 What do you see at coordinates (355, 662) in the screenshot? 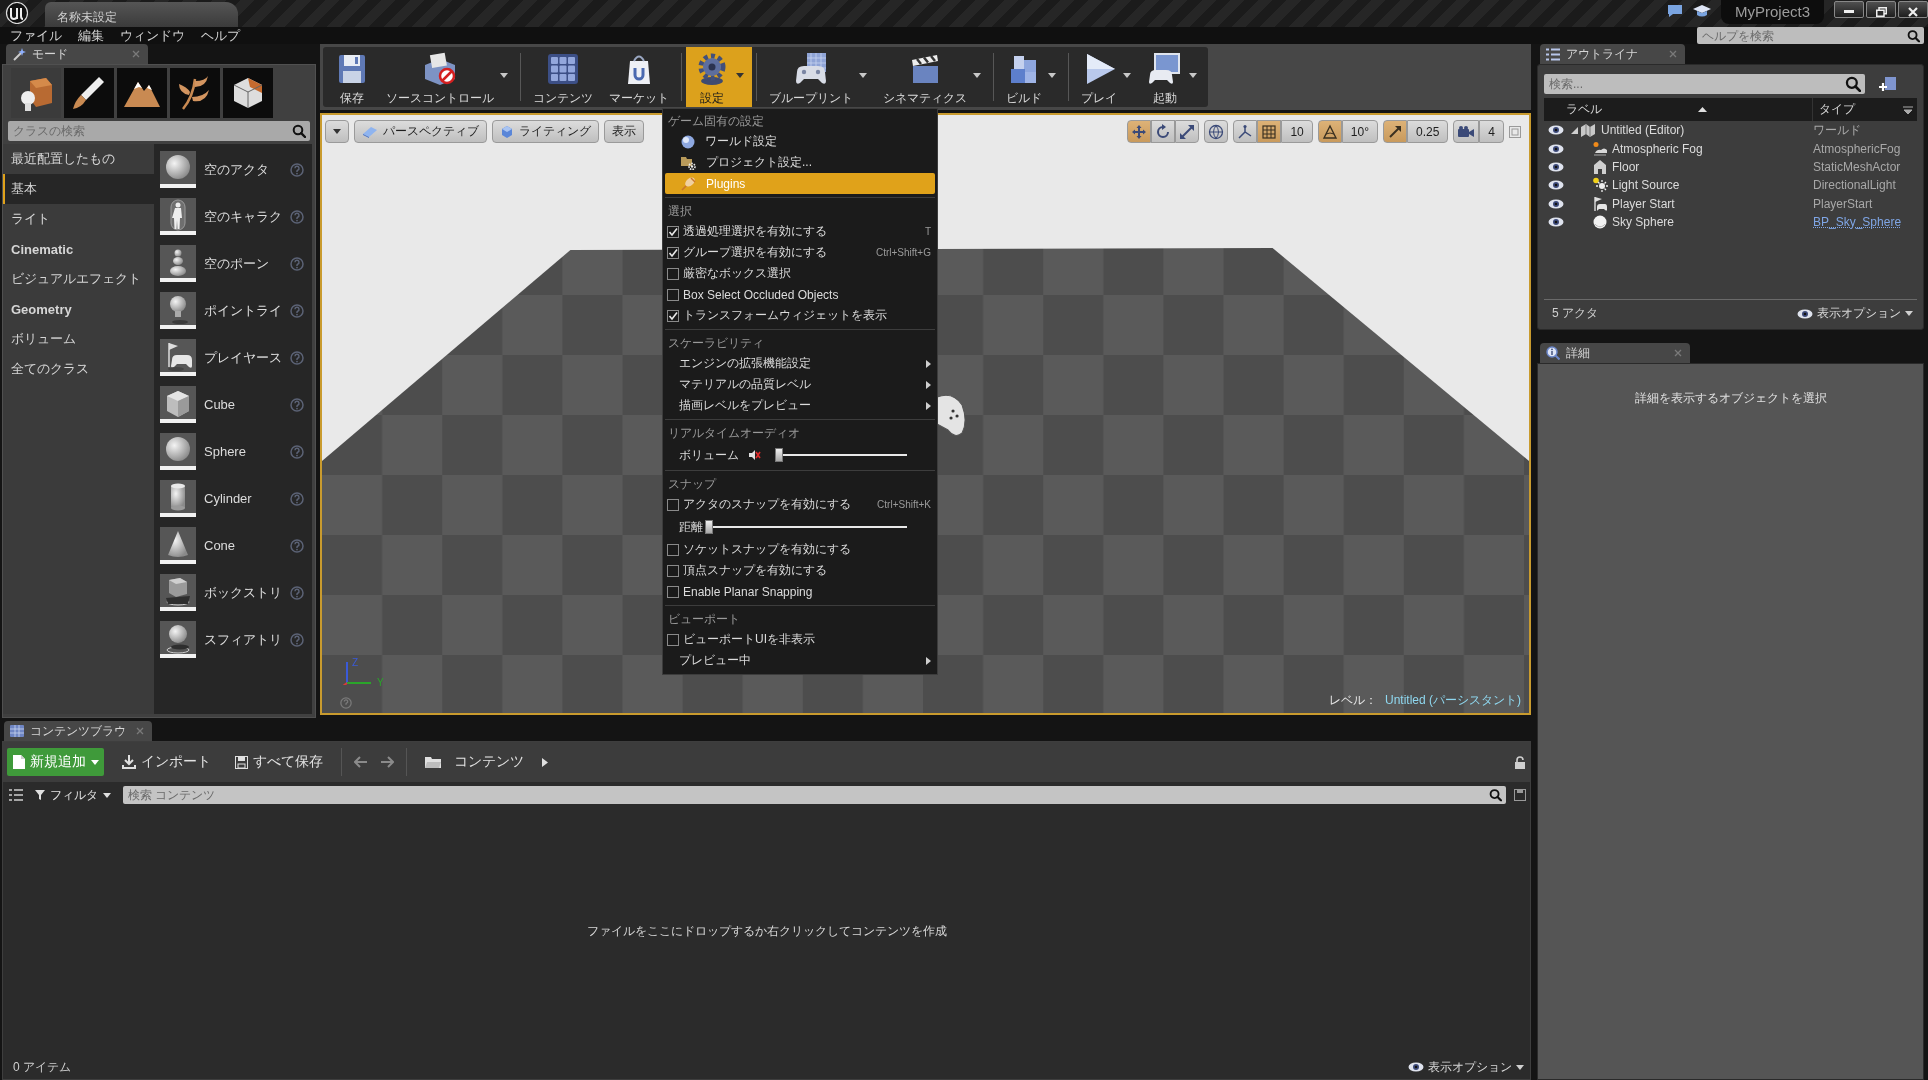
I see `axis-label: Z` at bounding box center [355, 662].